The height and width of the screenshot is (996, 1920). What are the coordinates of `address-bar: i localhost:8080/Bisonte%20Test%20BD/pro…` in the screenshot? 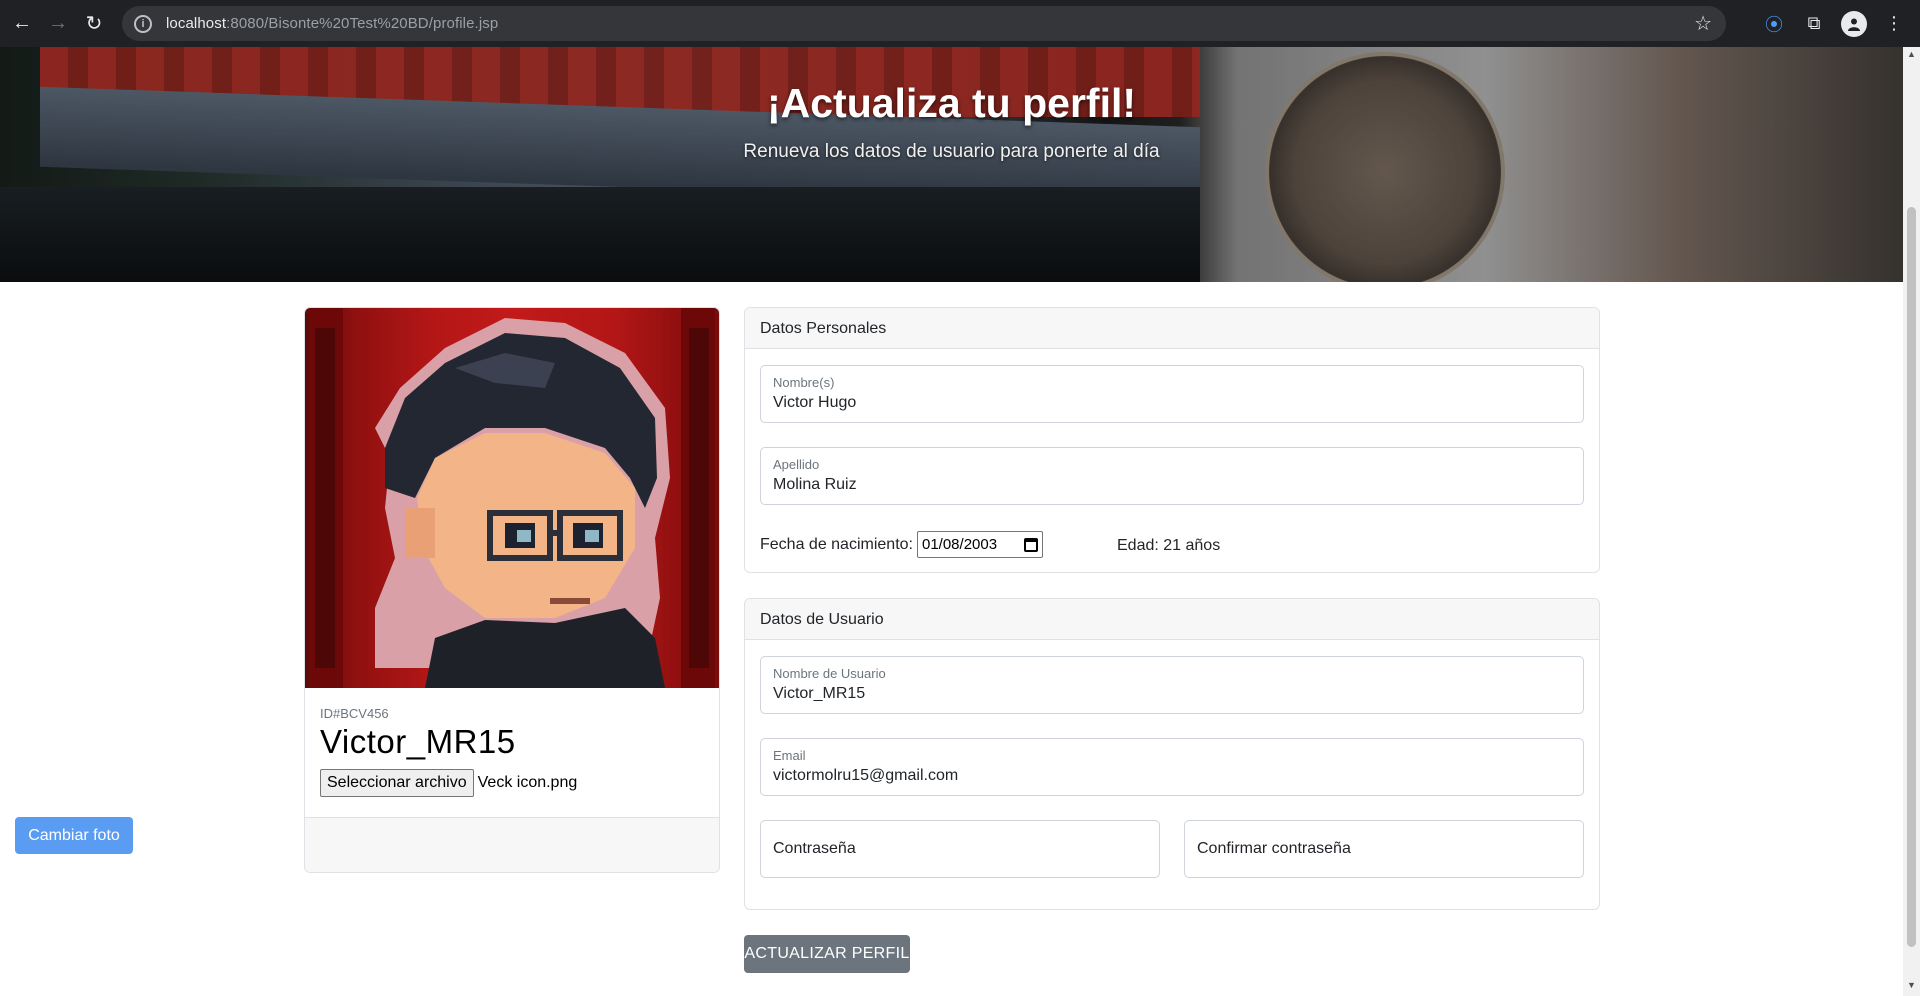 It's located at (924, 23).